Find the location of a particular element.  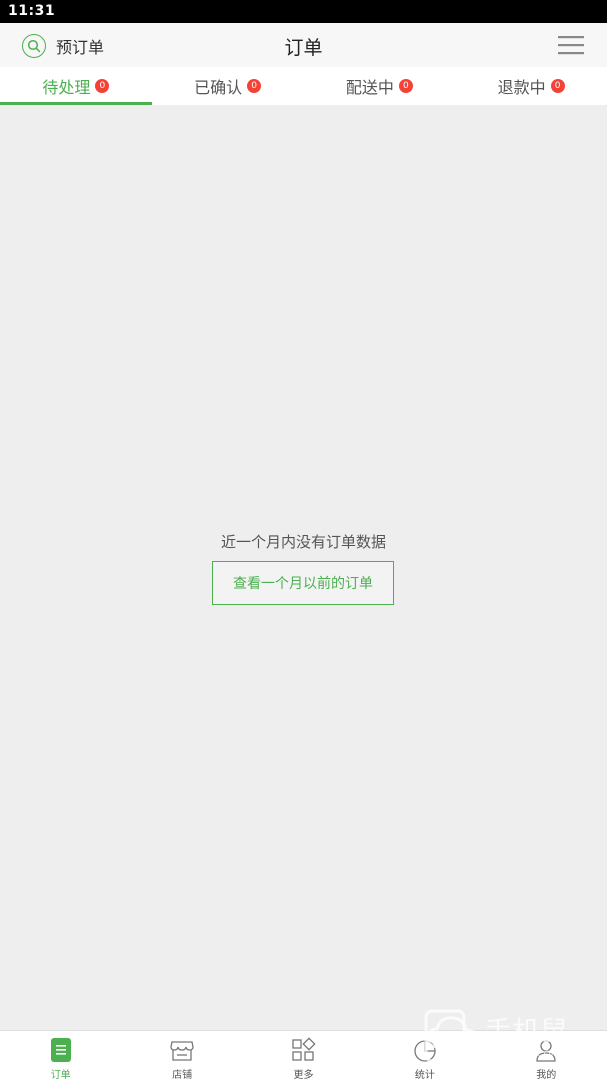

hamburger-icon is located at coordinates (571, 45).